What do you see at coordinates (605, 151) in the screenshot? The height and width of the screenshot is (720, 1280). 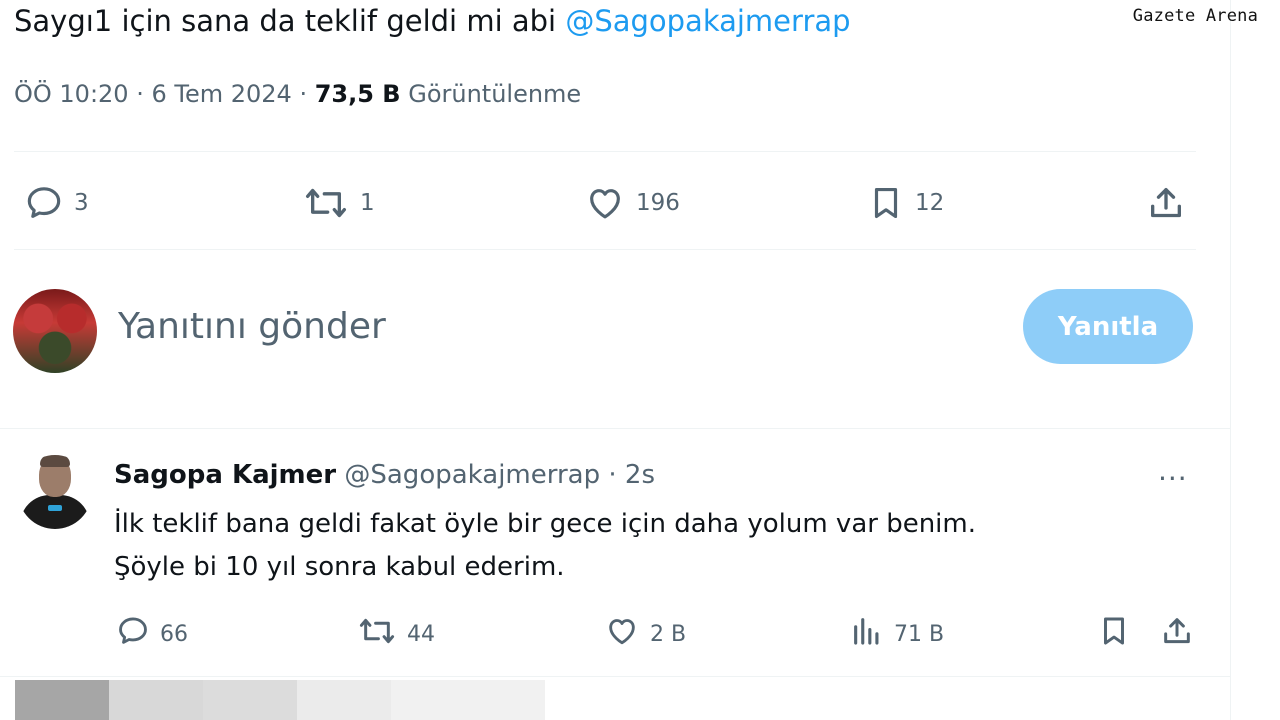 I see `divider-top` at bounding box center [605, 151].